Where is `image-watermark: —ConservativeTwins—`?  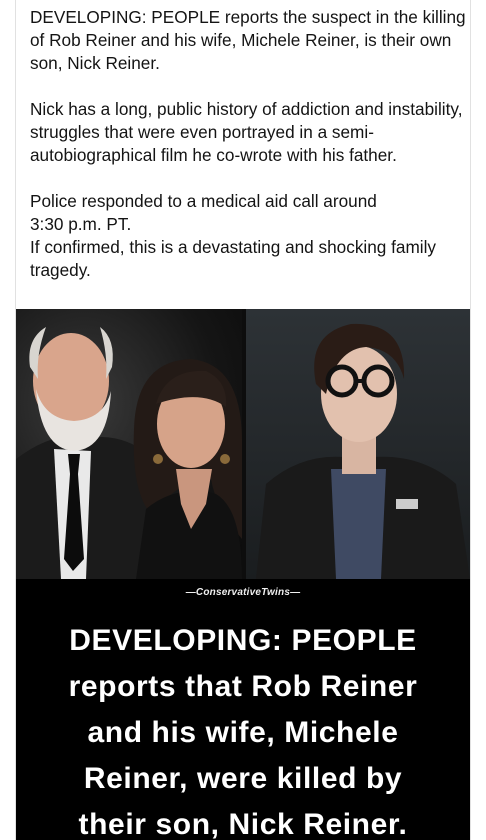 image-watermark: —ConservativeTwins— is located at coordinates (243, 592).